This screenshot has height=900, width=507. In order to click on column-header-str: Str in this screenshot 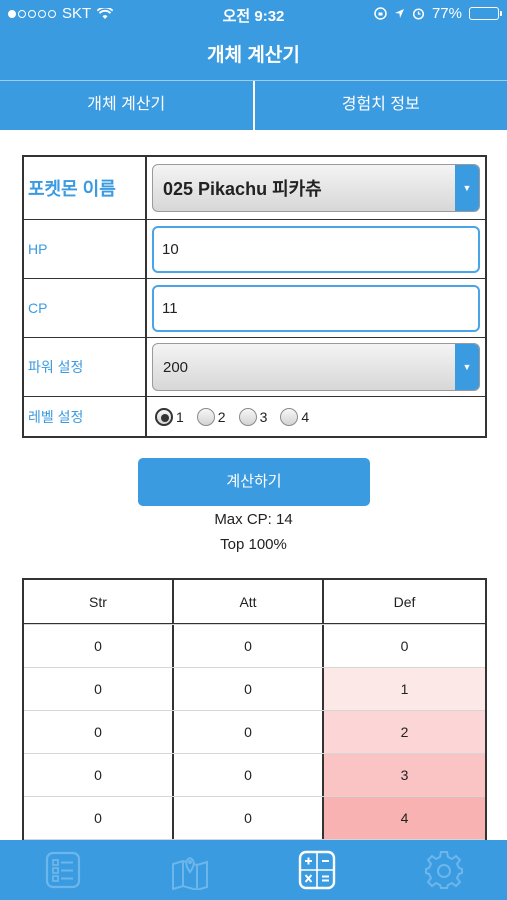, I will do `click(99, 601)`.